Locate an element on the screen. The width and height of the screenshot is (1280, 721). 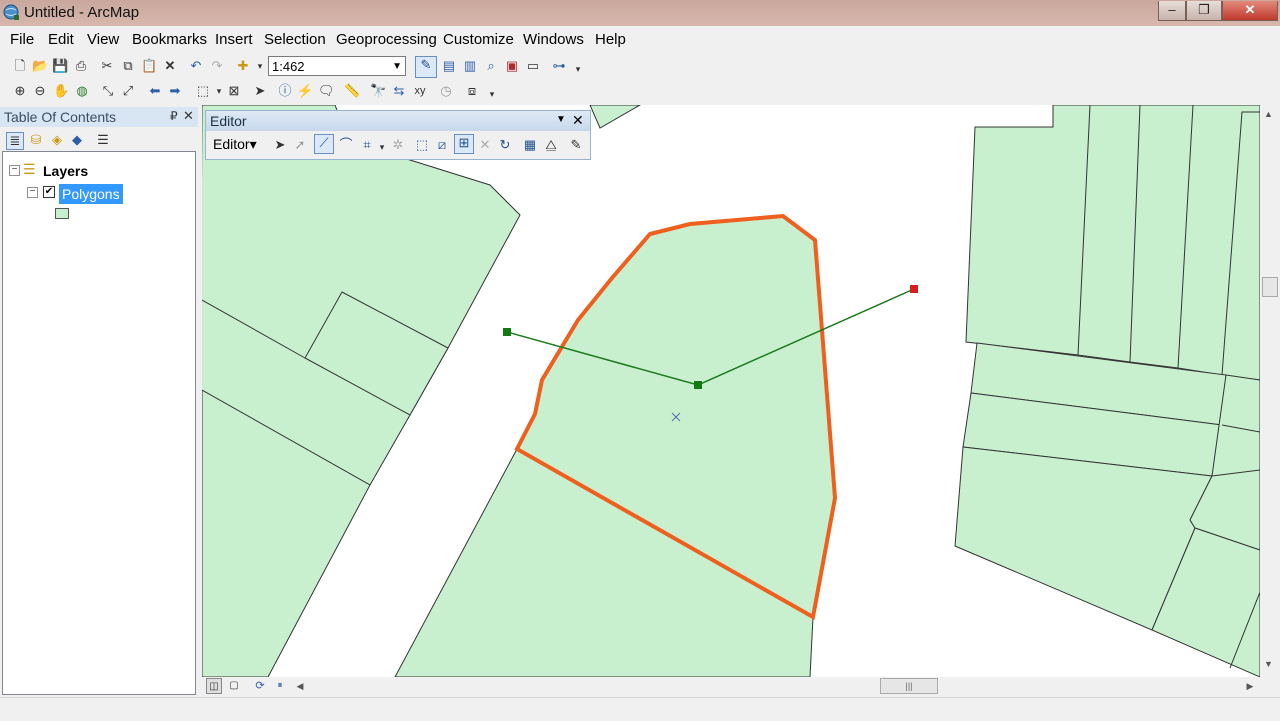
menu-geoprocessing: Geoprocessing is located at coordinates (386, 39).